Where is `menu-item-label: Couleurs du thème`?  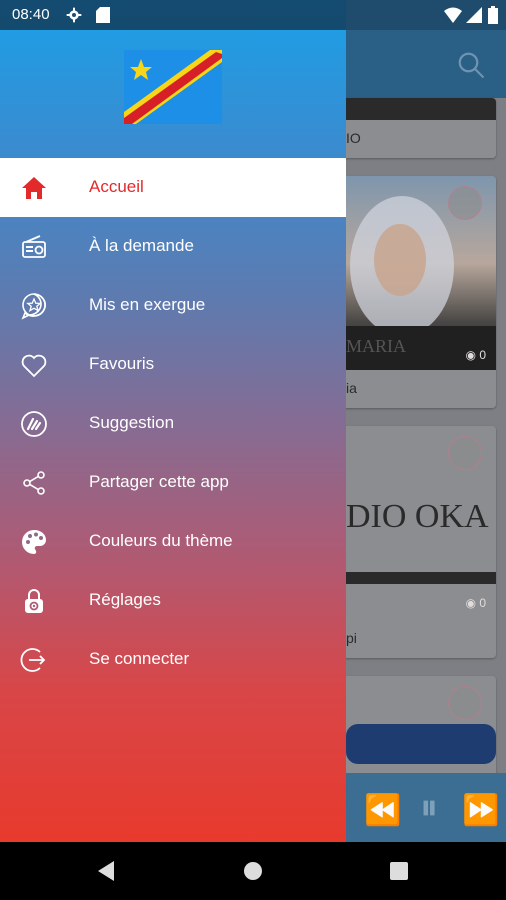 menu-item-label: Couleurs du thème is located at coordinates (161, 540).